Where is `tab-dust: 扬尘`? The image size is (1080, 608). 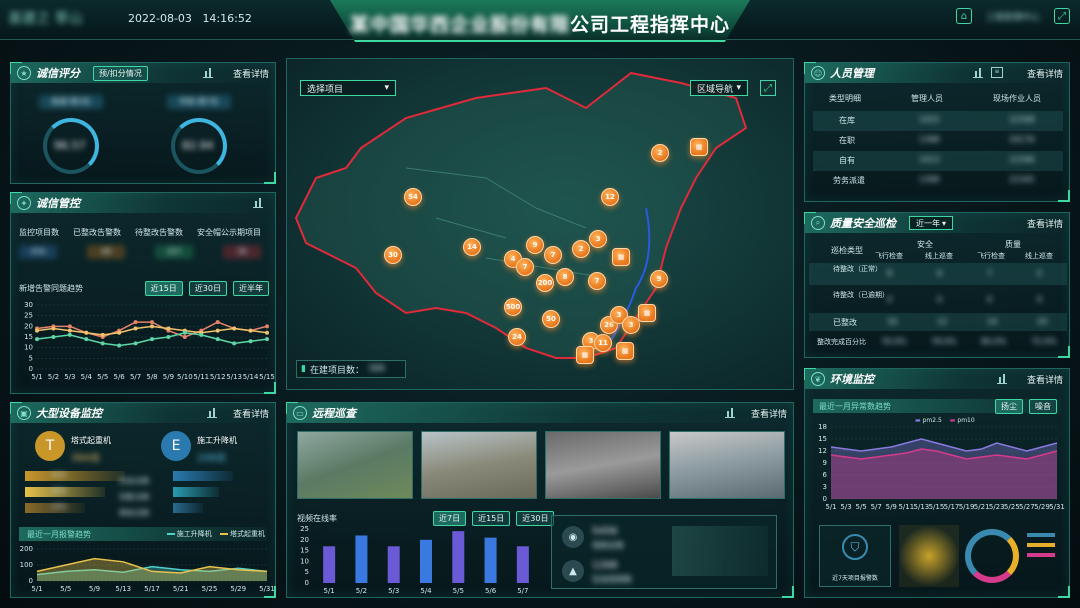
tab-dust: 扬尘 is located at coordinates (1009, 406).